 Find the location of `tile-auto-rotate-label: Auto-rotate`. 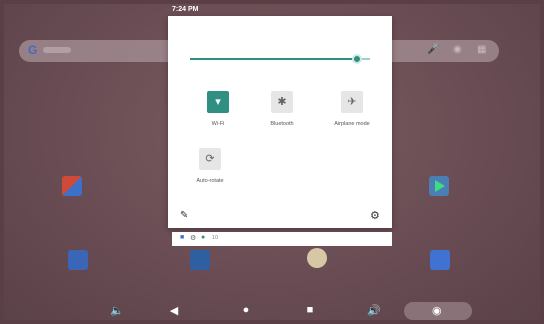

tile-auto-rotate-label: Auto-rotate is located at coordinates (210, 181).